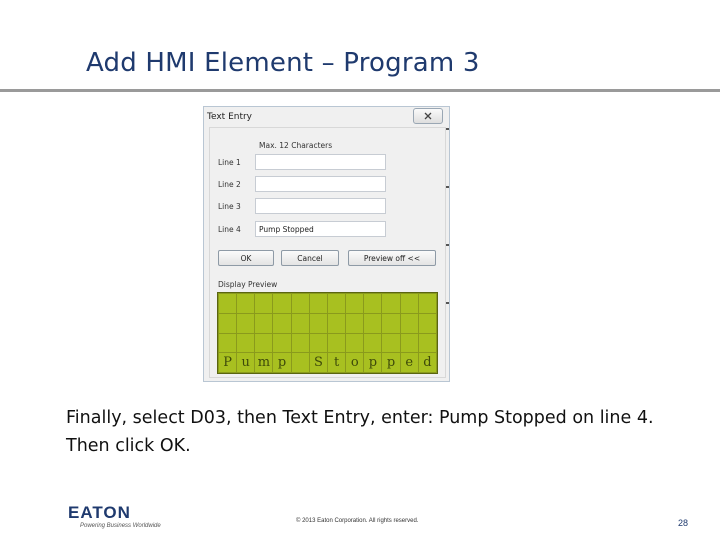 The height and width of the screenshot is (540, 720). Describe the element at coordinates (318, 362) in the screenshot. I see `lcd-cell: S` at that location.